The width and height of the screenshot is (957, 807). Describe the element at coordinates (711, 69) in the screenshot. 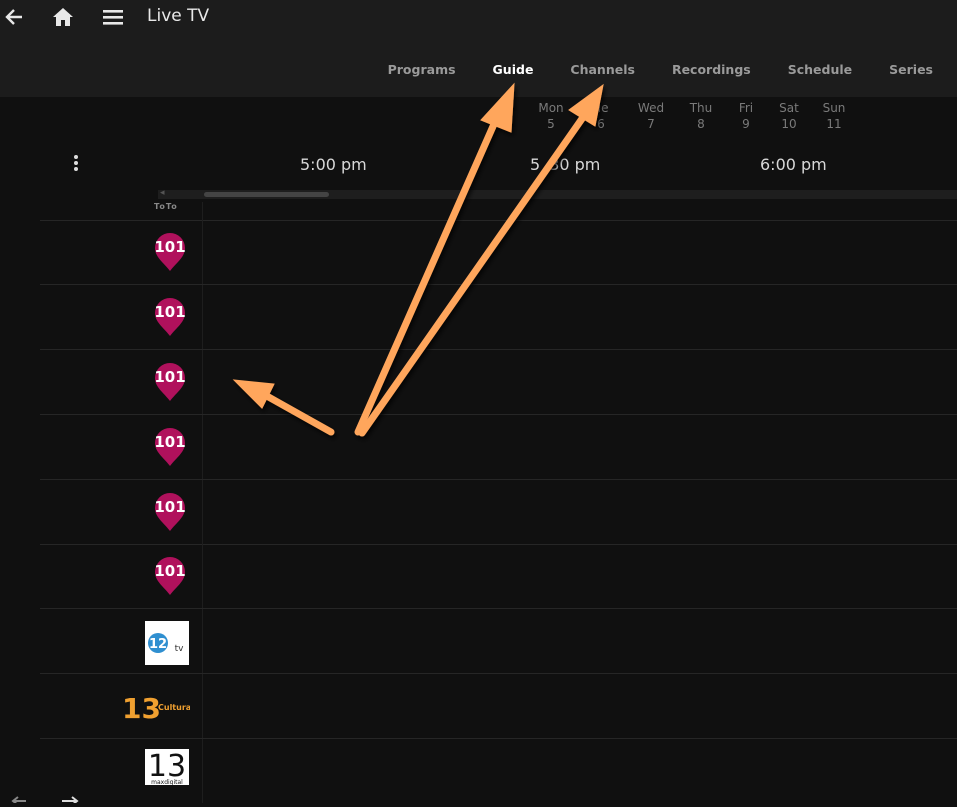

I see `tab-recordings: Recordings` at that location.